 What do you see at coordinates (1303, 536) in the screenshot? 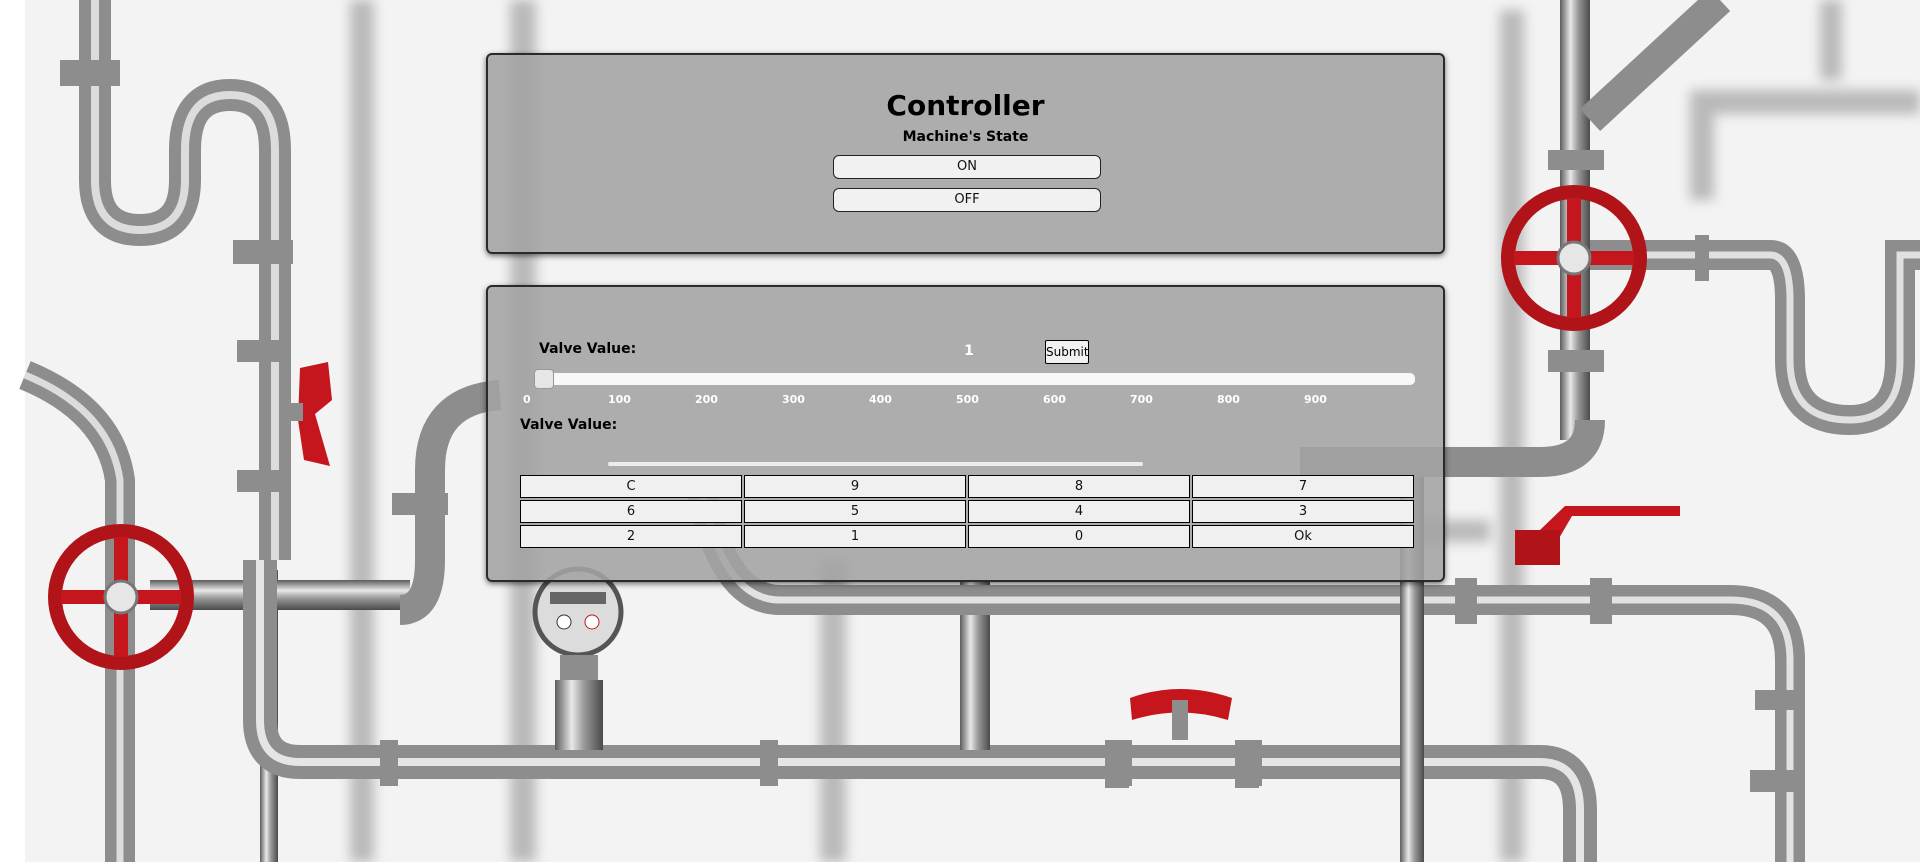
I see `key-ok: Ok` at bounding box center [1303, 536].